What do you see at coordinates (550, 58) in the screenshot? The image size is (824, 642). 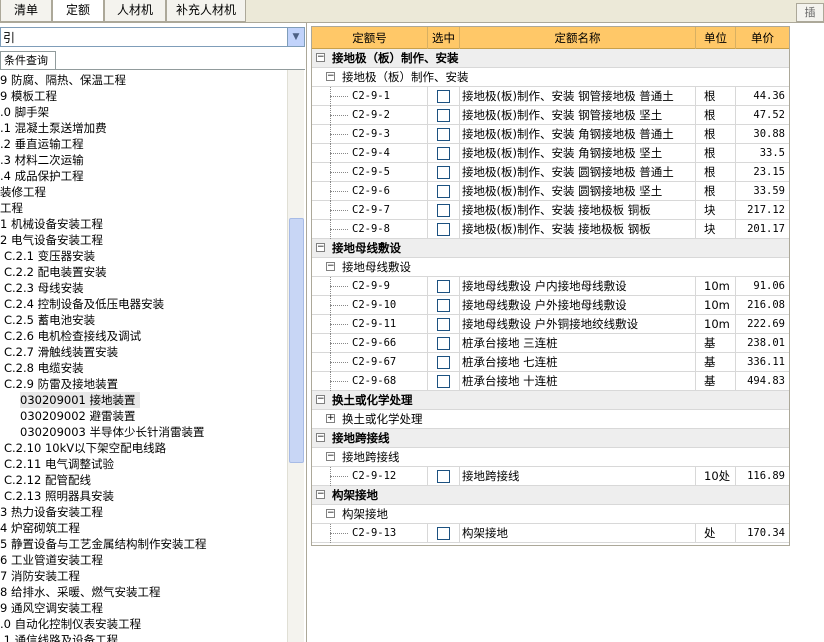 I see `group-row: − 接地极（板）制作、安装` at bounding box center [550, 58].